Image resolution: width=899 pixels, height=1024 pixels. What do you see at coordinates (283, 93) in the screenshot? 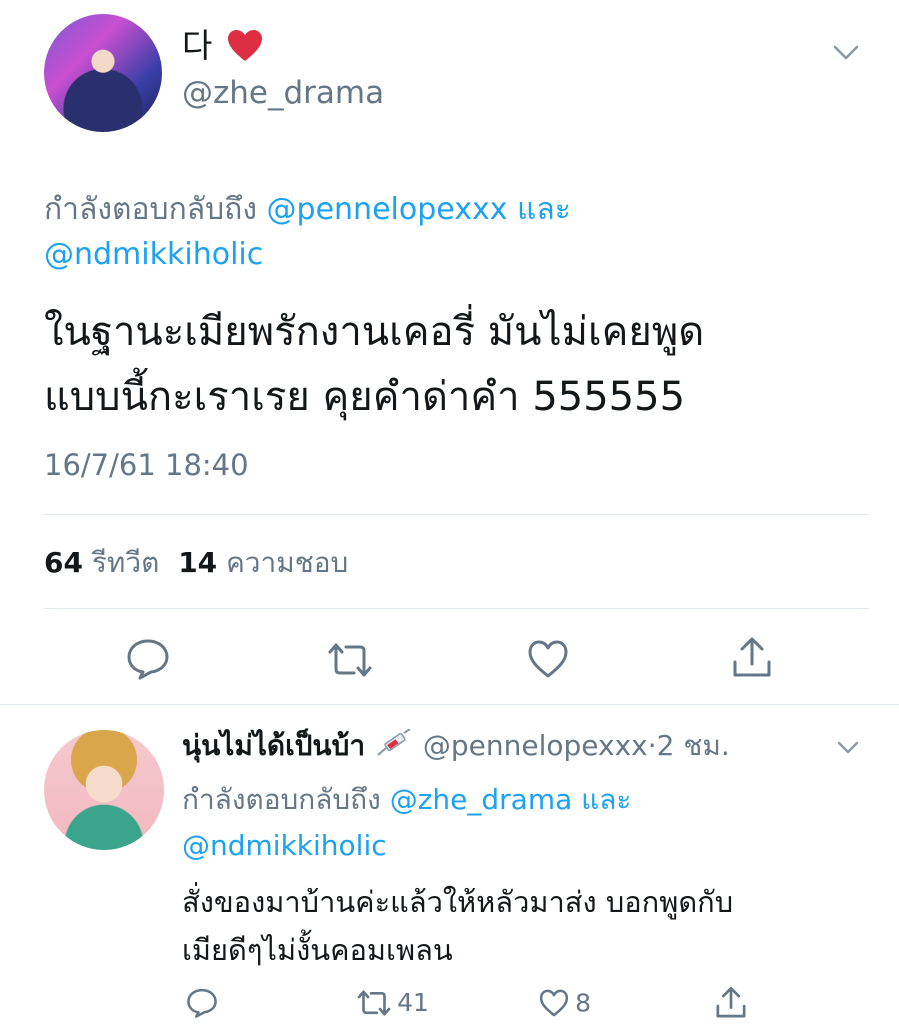
I see `author-handle: @zhe_drama` at bounding box center [283, 93].